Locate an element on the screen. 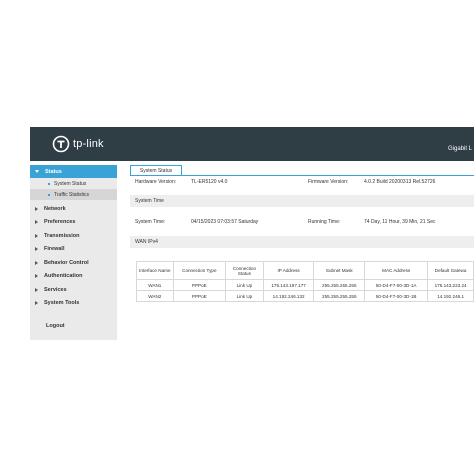  firmware-version-value: 4.0.2 Build 20200313 Rel.52726 is located at coordinates (400, 182).